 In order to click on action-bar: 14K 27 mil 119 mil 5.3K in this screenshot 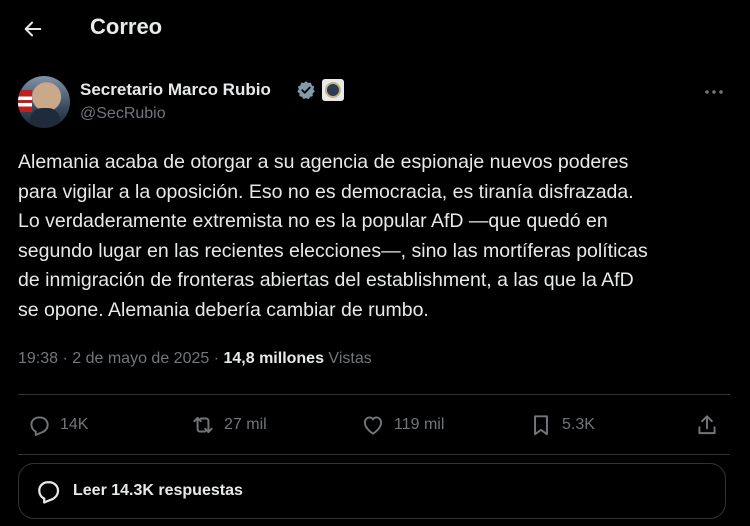, I will do `click(374, 425)`.